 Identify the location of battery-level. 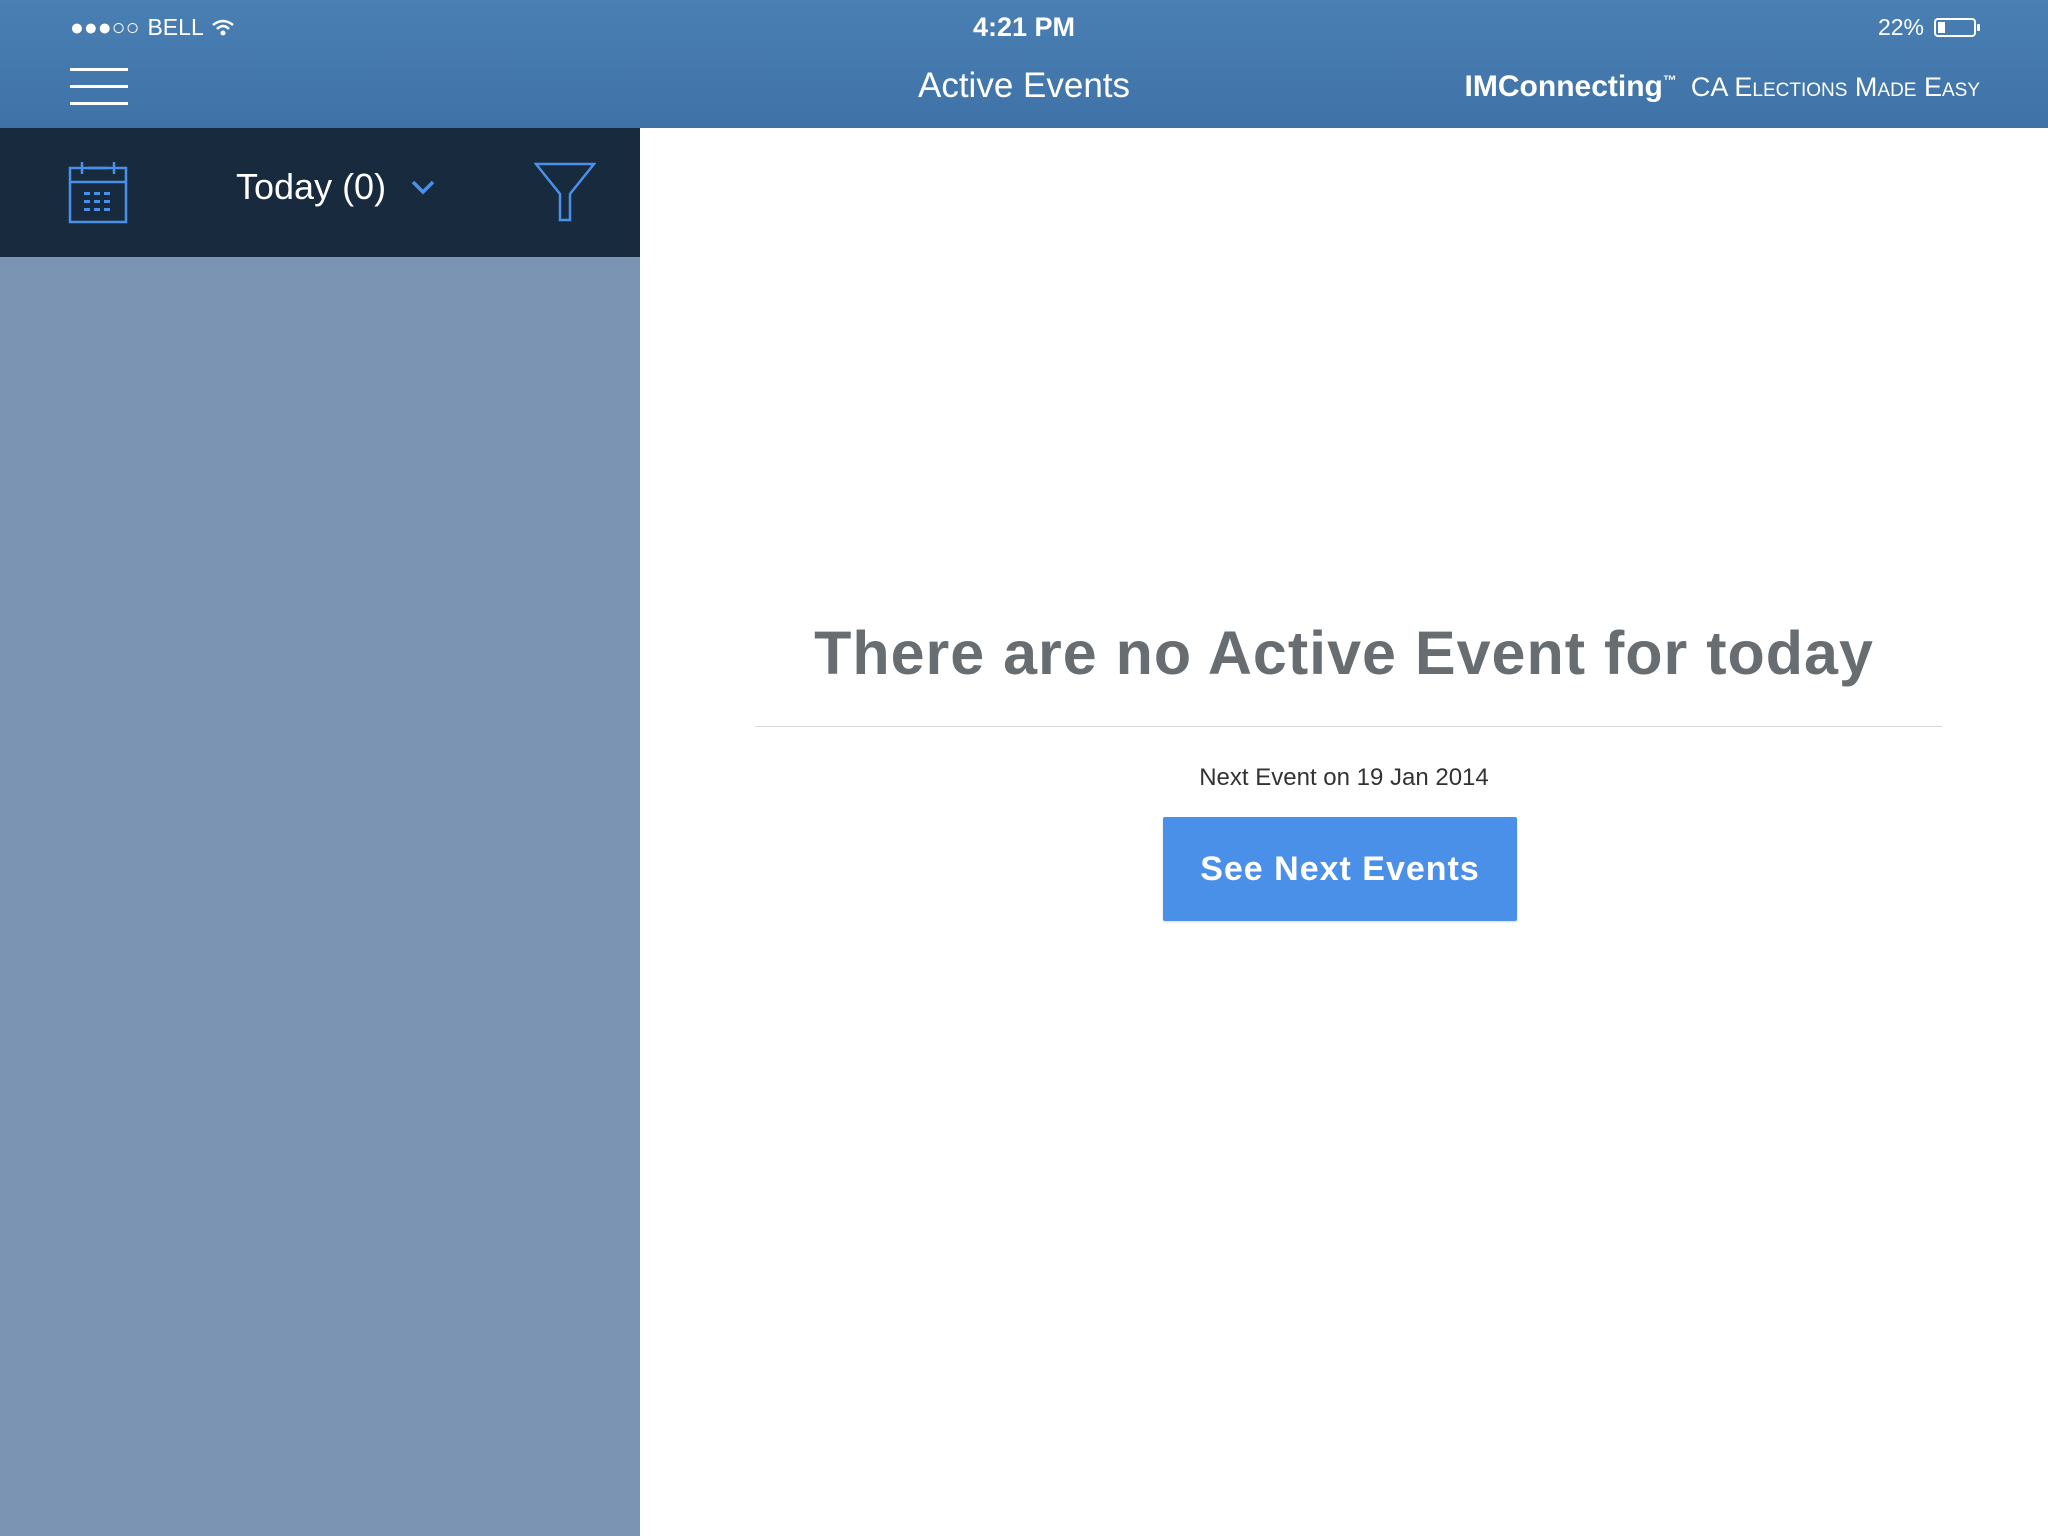
(1941, 27).